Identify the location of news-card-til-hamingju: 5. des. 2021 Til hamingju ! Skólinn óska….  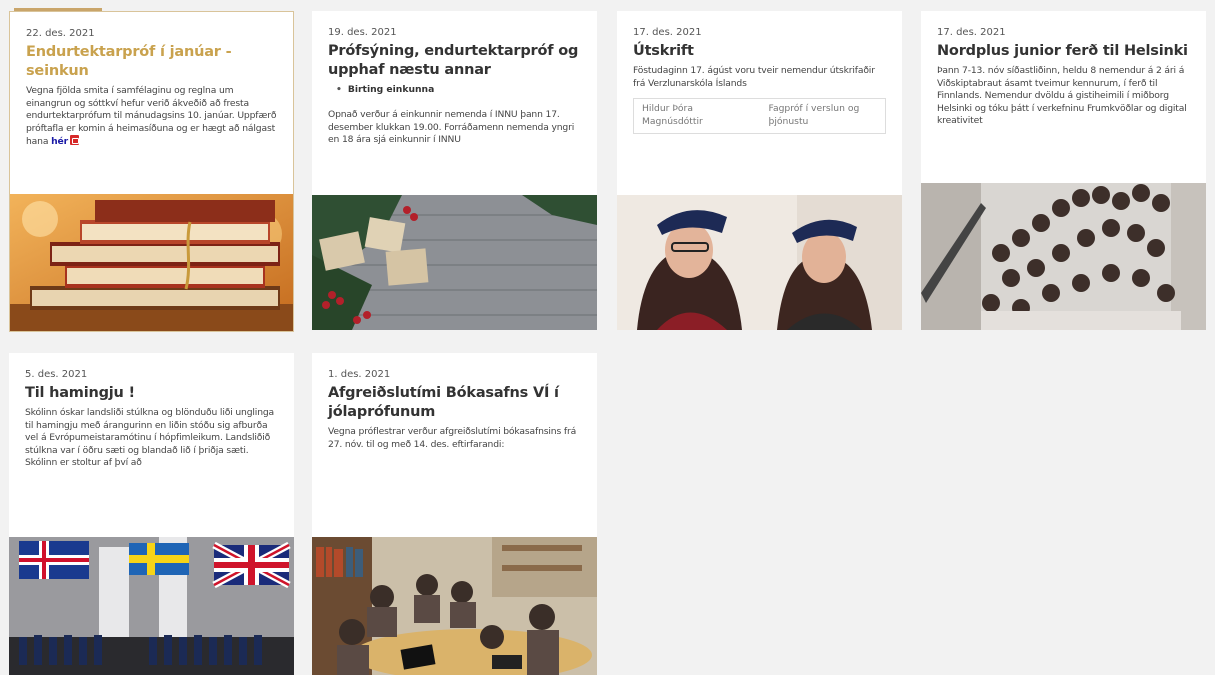
(151, 514).